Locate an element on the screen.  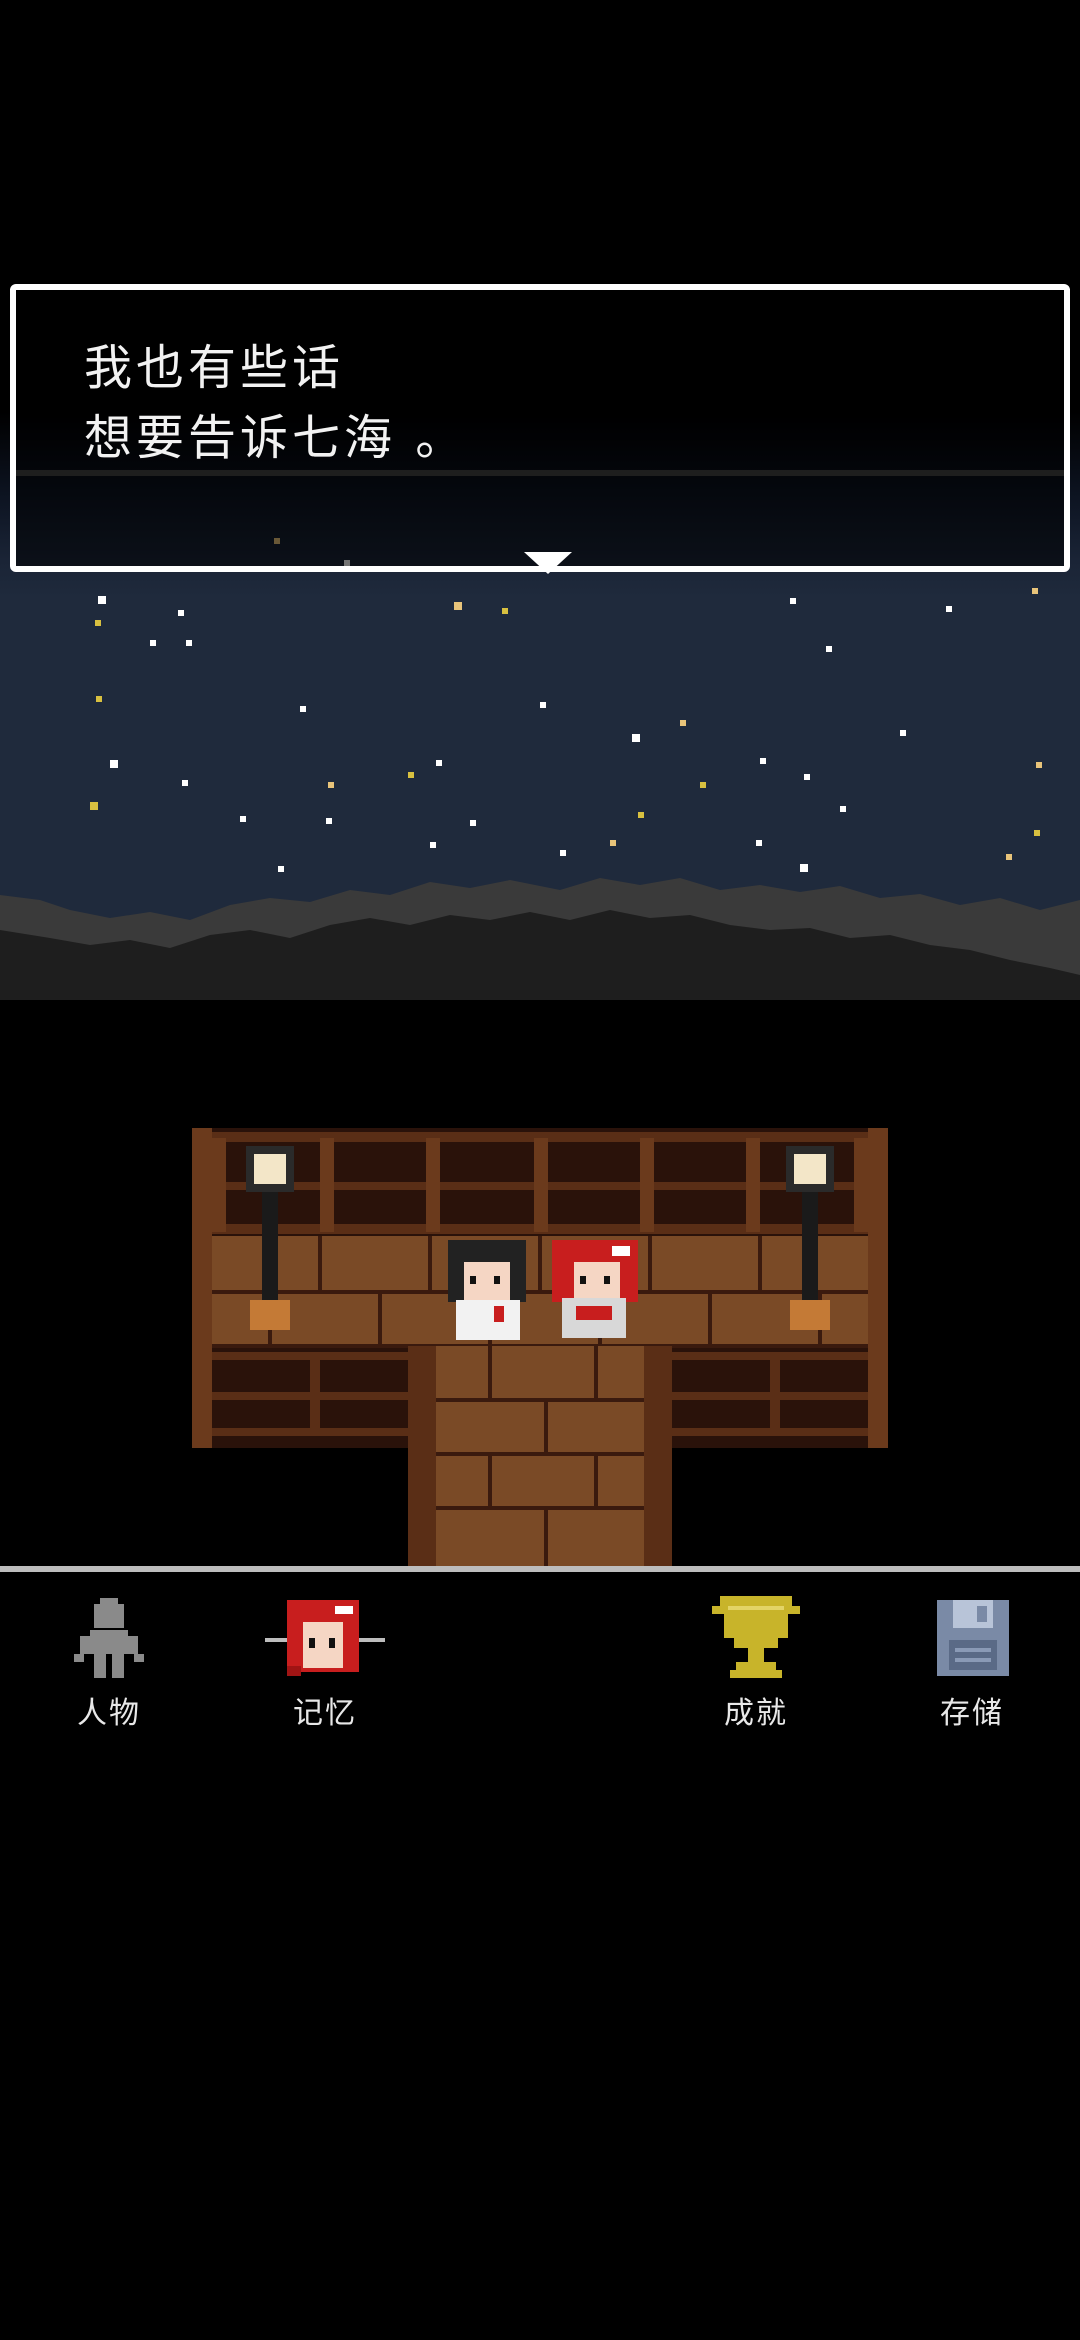
menu-label-achievements: 成就 is located at coordinates (756, 1713).